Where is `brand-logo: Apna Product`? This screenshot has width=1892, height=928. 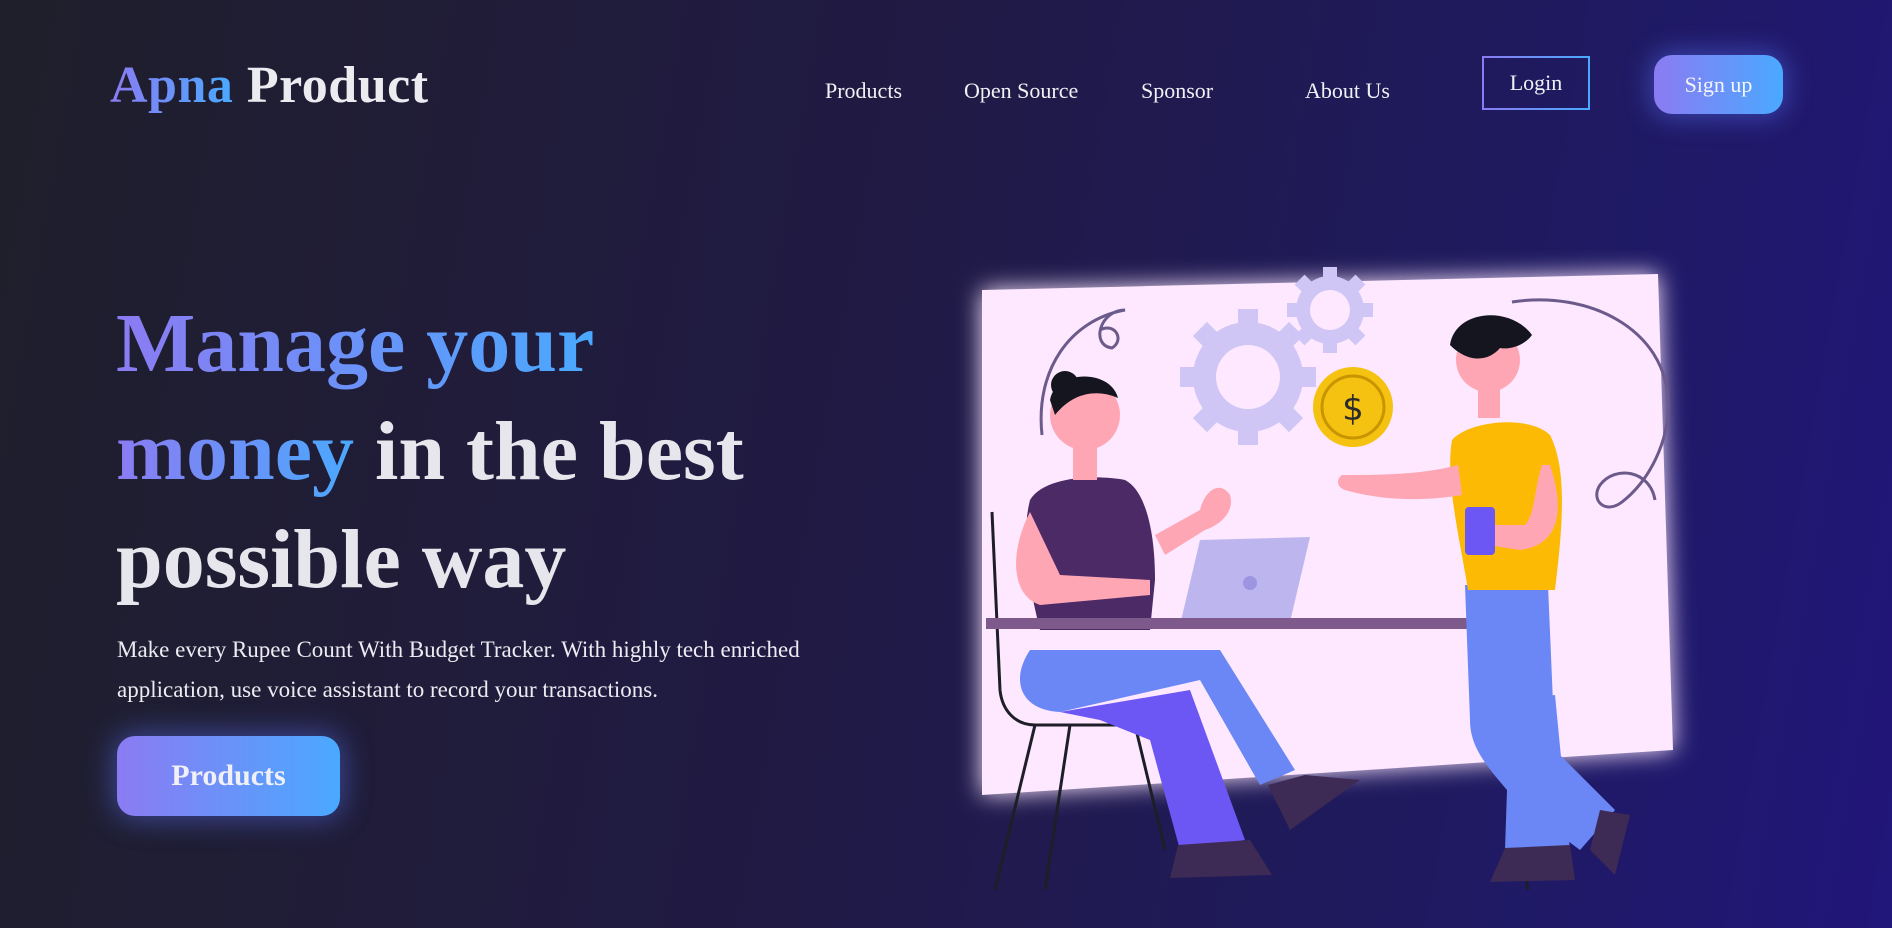 brand-logo: Apna Product is located at coordinates (269, 86).